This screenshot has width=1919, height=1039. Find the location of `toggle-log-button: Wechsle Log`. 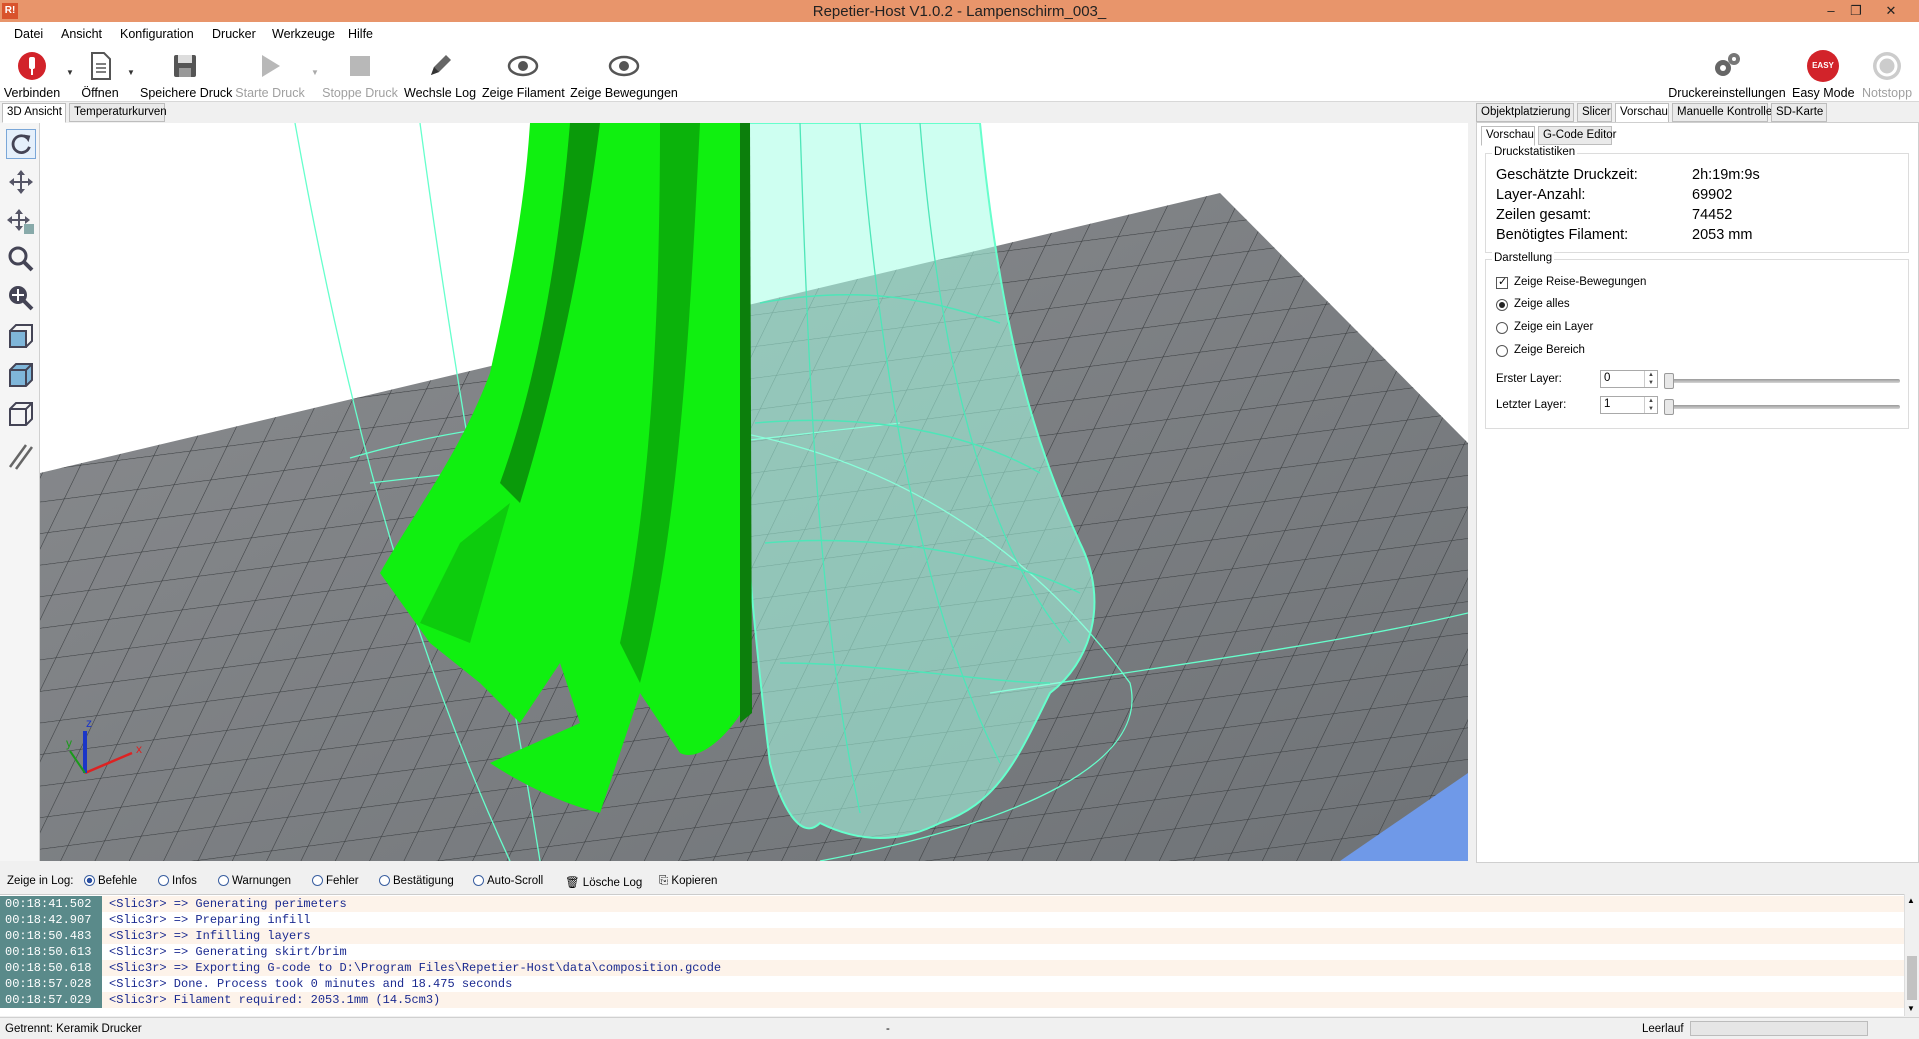

toggle-log-button: Wechsle Log is located at coordinates (440, 74).